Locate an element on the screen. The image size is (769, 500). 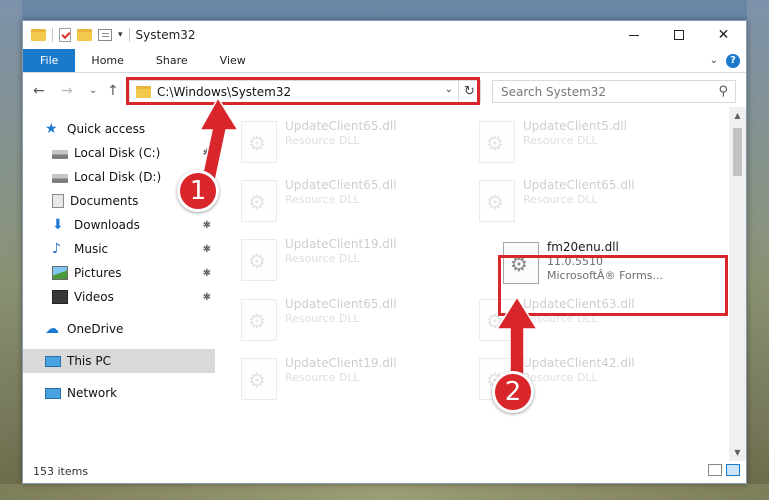
sidebar-item-downloads: ⬇ Downloads ✱ is located at coordinates (119, 225).